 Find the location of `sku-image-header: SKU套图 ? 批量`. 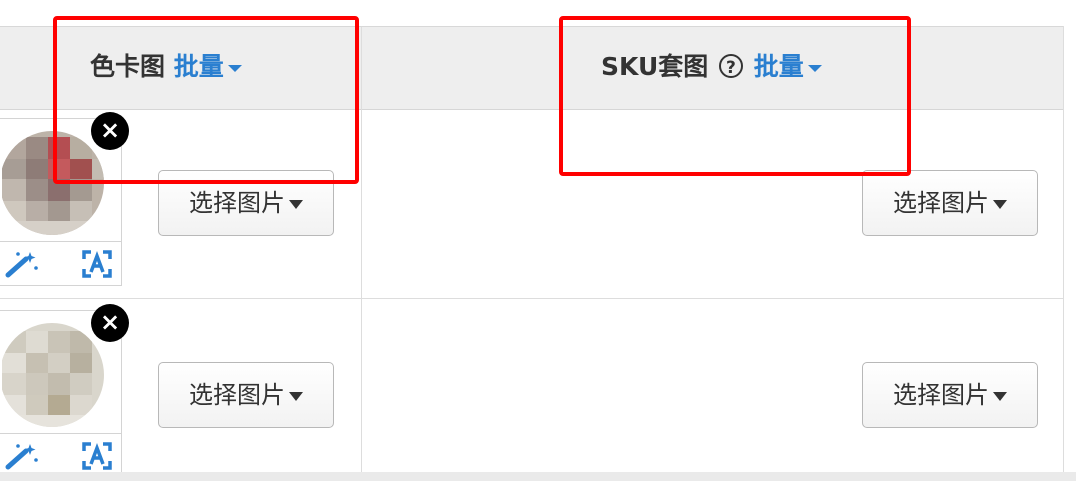

sku-image-header: SKU套图 ? 批量 is located at coordinates (711, 67).